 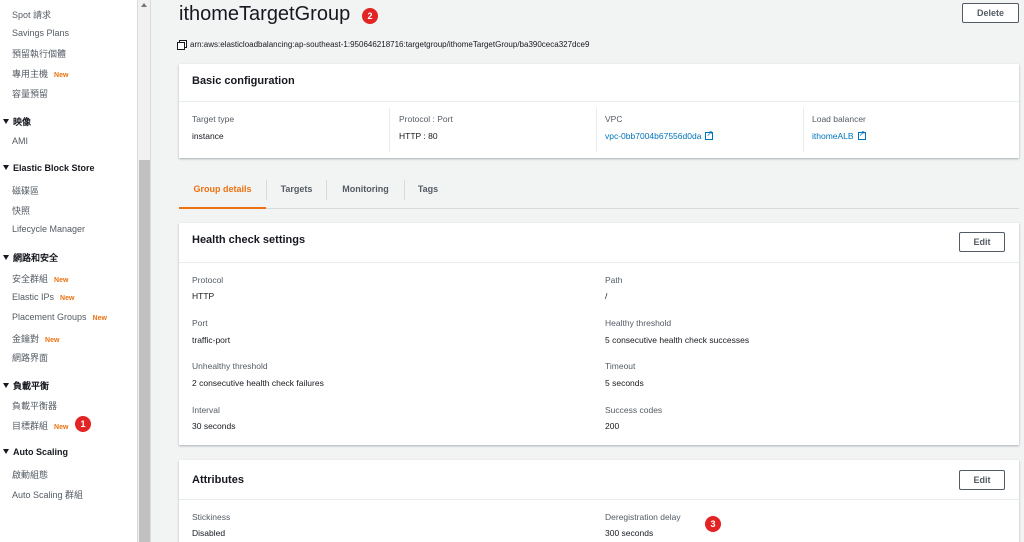 I want to click on sidebar-item-auto-scaling-groups: Auto Scaling 群組, so click(x=47, y=494).